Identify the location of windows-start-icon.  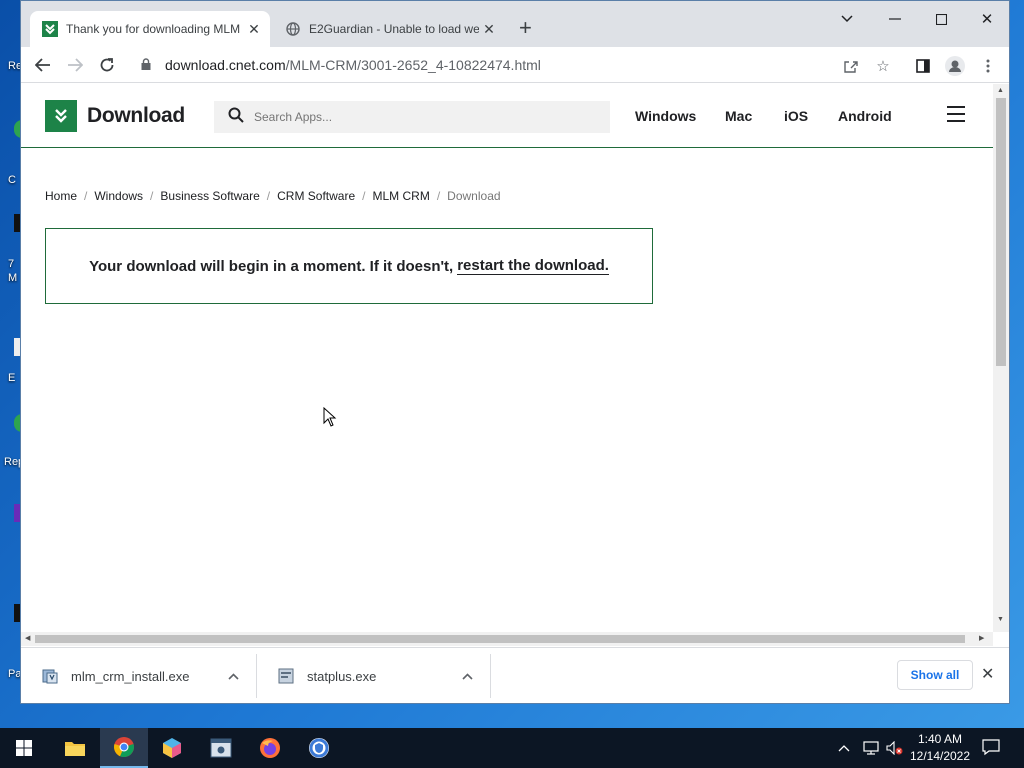
(24, 748).